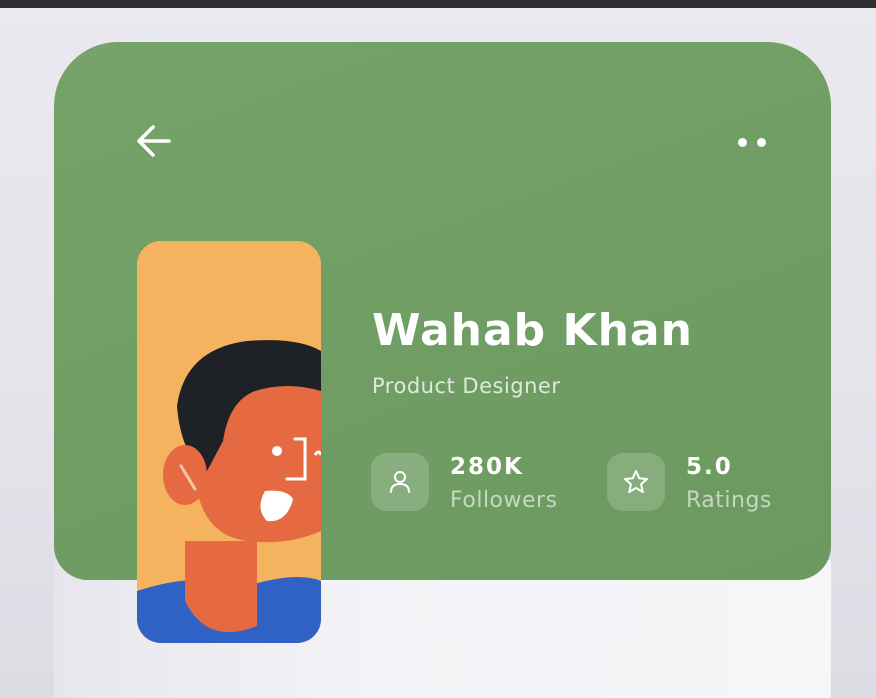  I want to click on profile-role: Product Designer, so click(466, 386).